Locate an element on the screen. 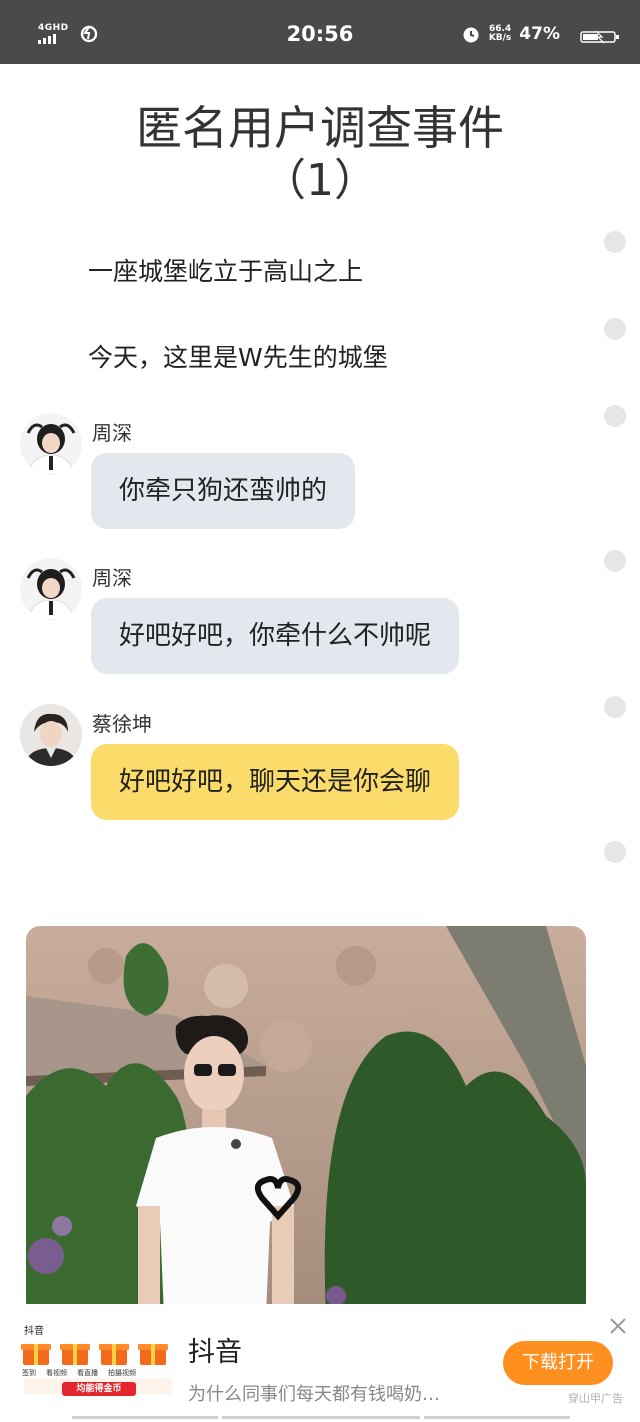 The image size is (640, 1422). close-icon is located at coordinates (618, 1326).